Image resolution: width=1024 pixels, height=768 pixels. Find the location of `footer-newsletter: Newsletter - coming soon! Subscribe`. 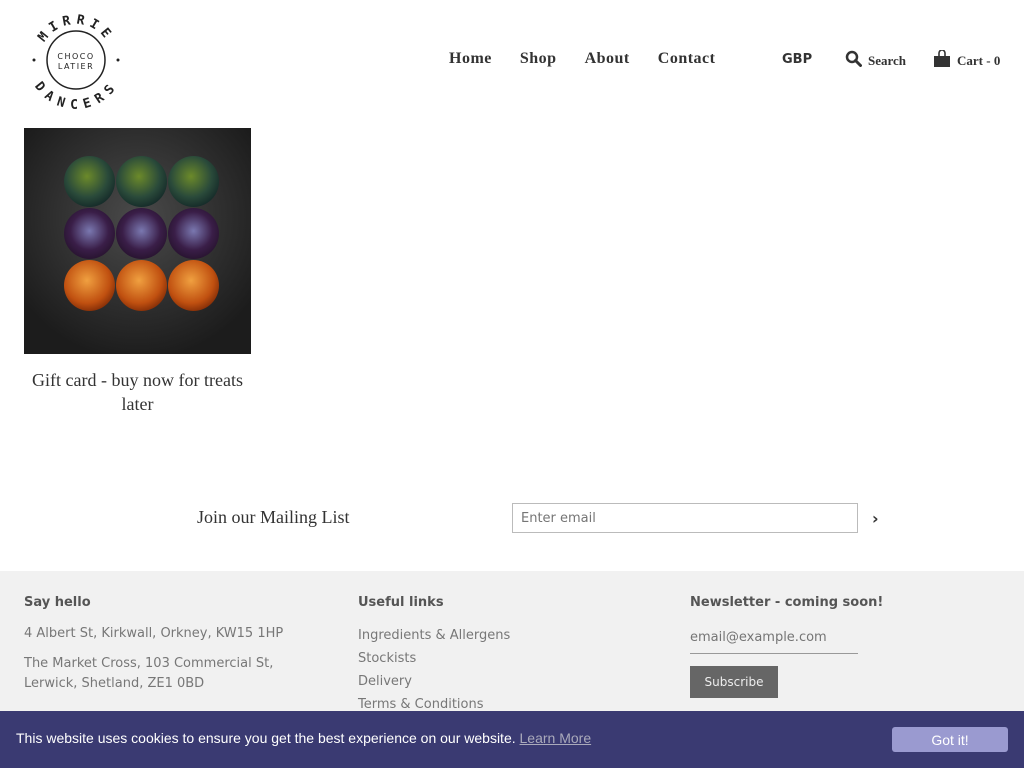

footer-newsletter: Newsletter - coming soon! Subscribe is located at coordinates (840, 646).